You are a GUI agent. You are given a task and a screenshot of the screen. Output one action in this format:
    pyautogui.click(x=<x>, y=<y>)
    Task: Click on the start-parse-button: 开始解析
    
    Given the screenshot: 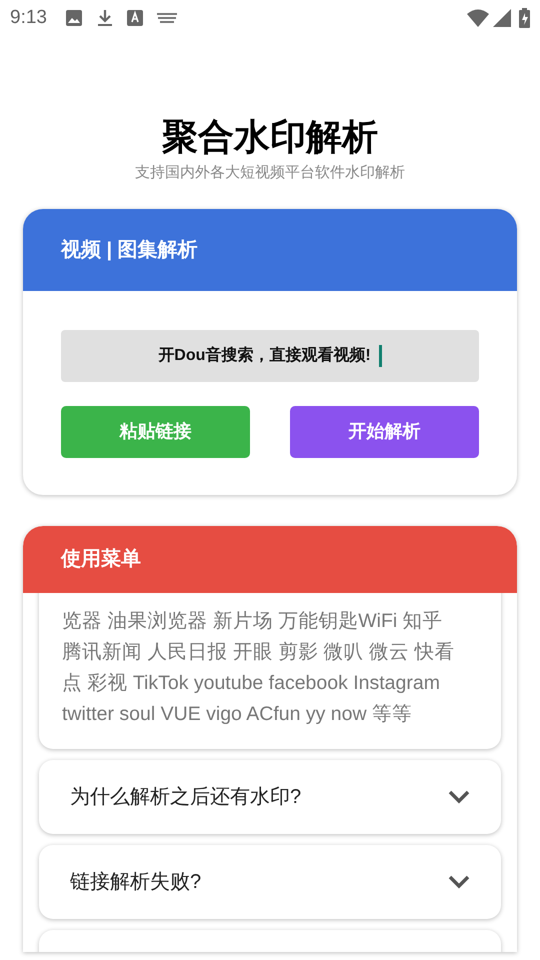 What is the action you would take?
    pyautogui.click(x=384, y=432)
    